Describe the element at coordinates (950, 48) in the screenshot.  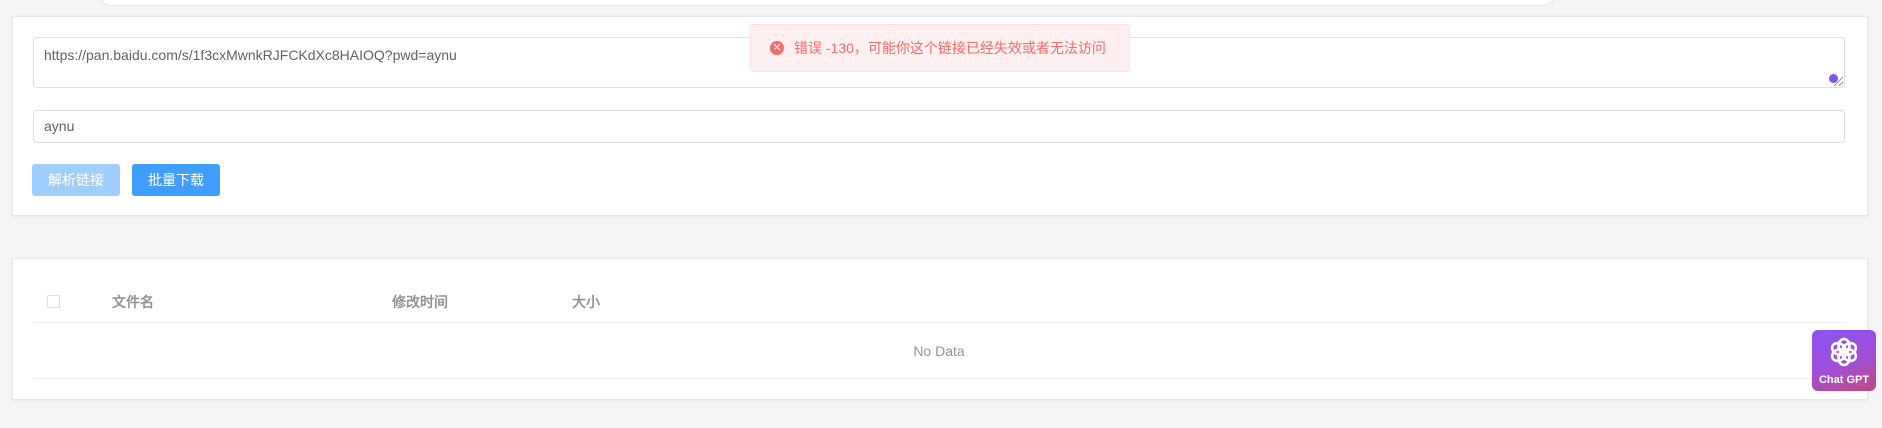
I see `error-message-text: 错误 -130，可能你这个链接已经失效或者无法访问` at that location.